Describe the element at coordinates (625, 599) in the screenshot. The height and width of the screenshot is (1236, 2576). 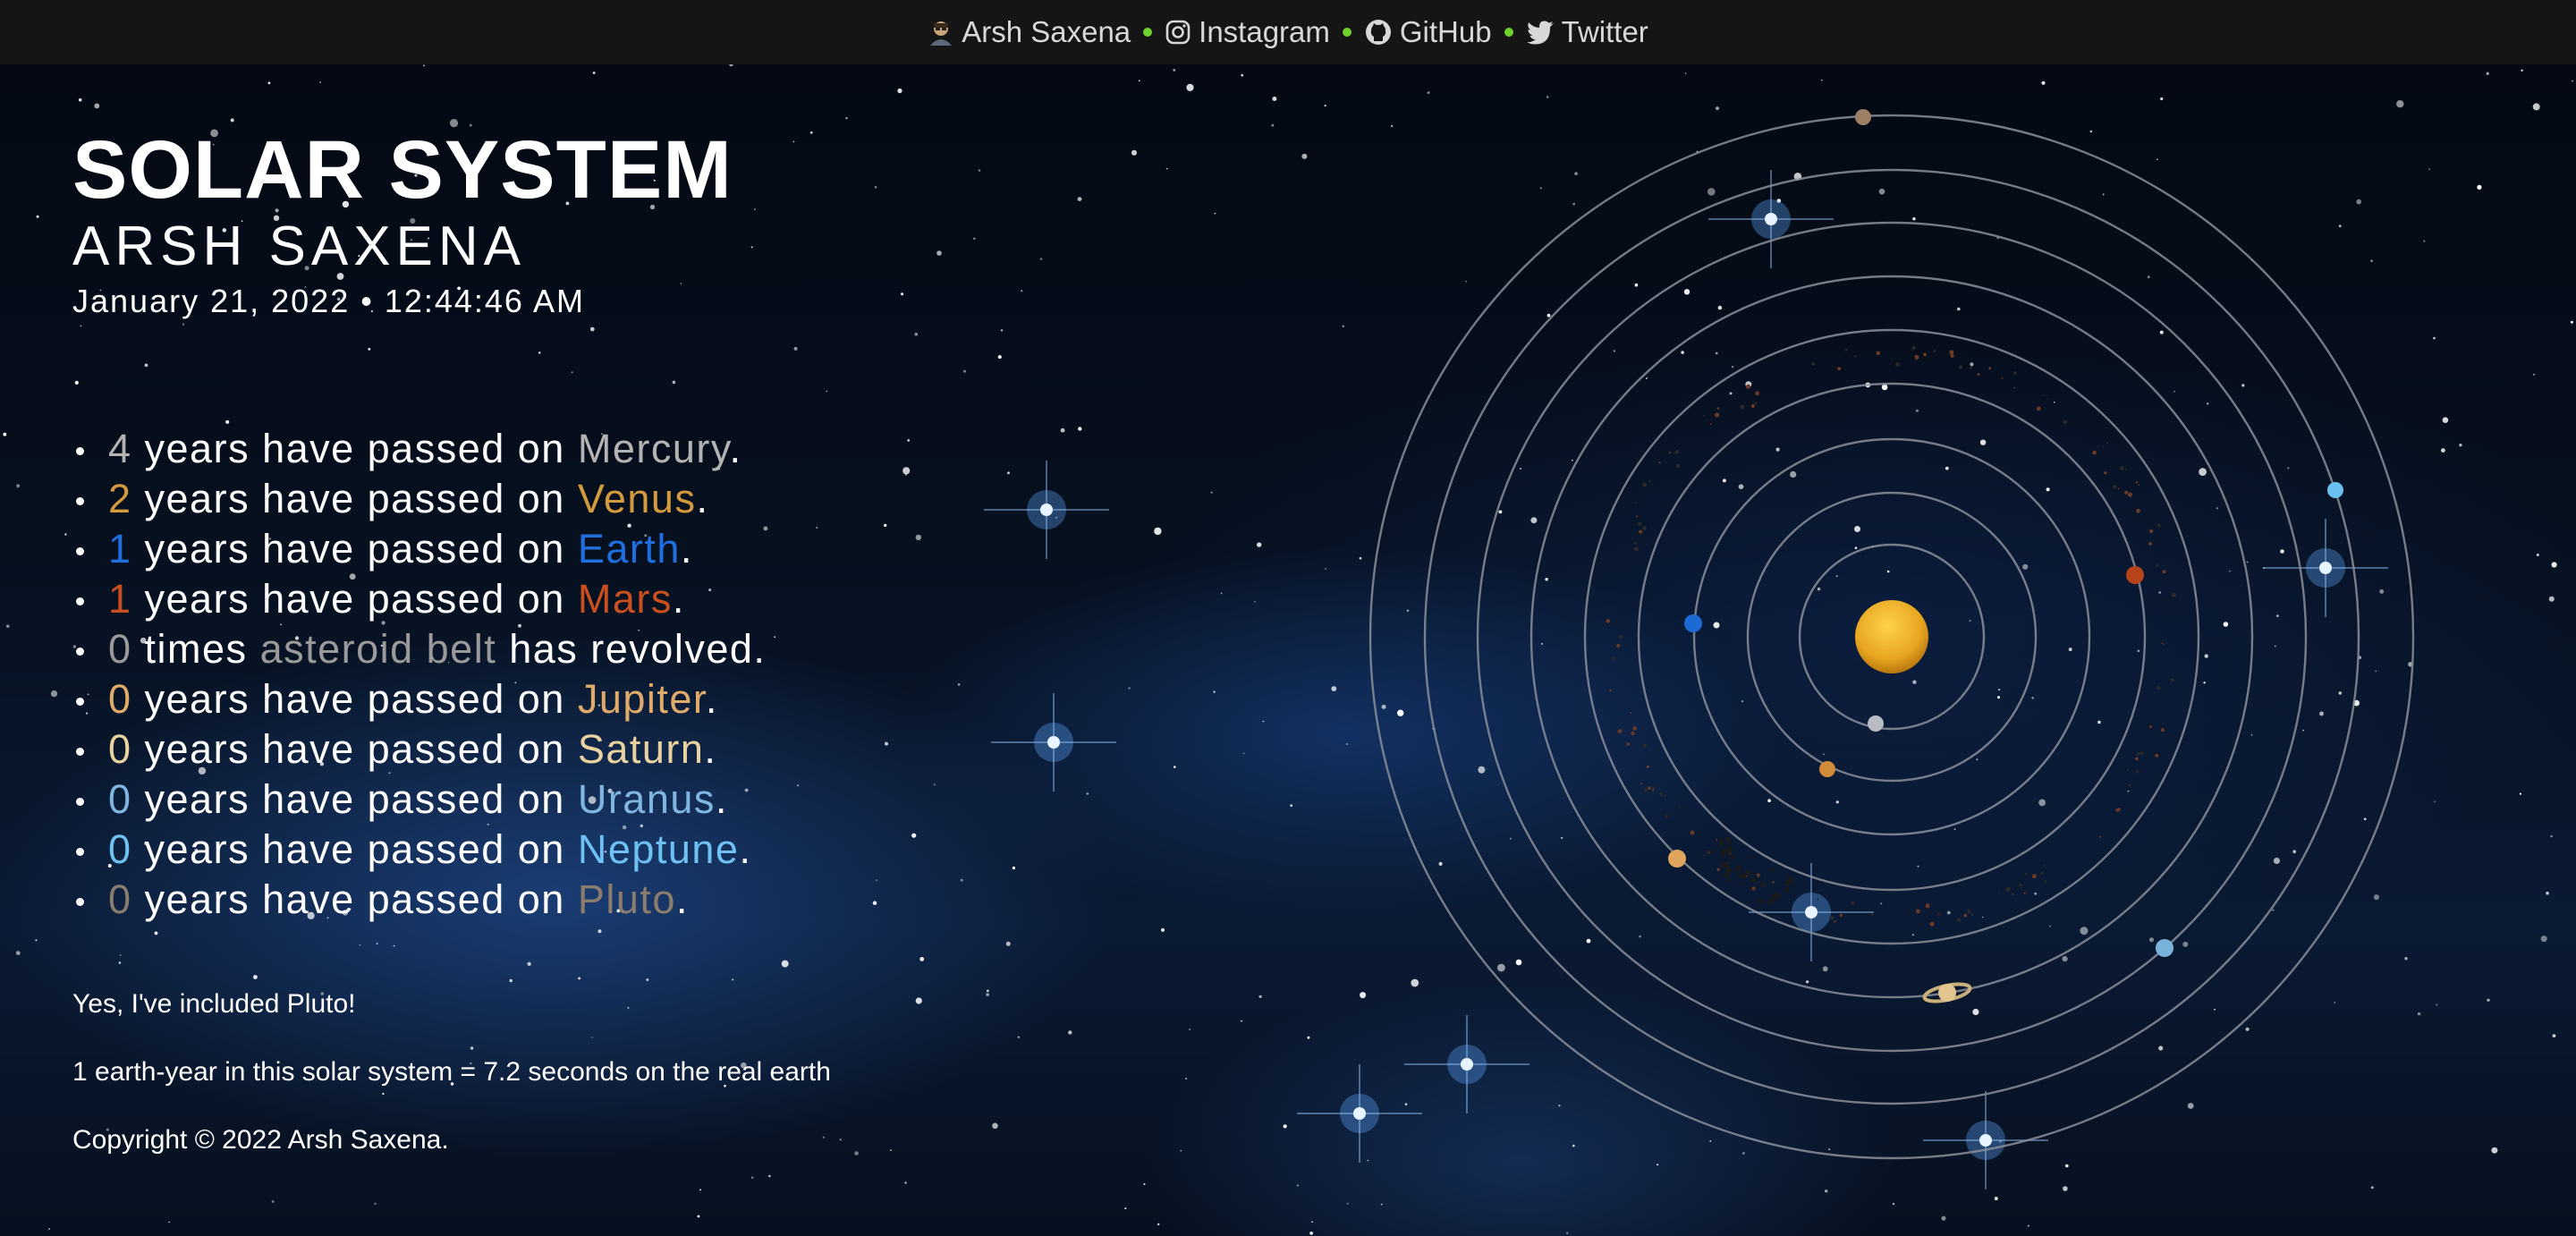
I see `name-mars: Mars` at that location.